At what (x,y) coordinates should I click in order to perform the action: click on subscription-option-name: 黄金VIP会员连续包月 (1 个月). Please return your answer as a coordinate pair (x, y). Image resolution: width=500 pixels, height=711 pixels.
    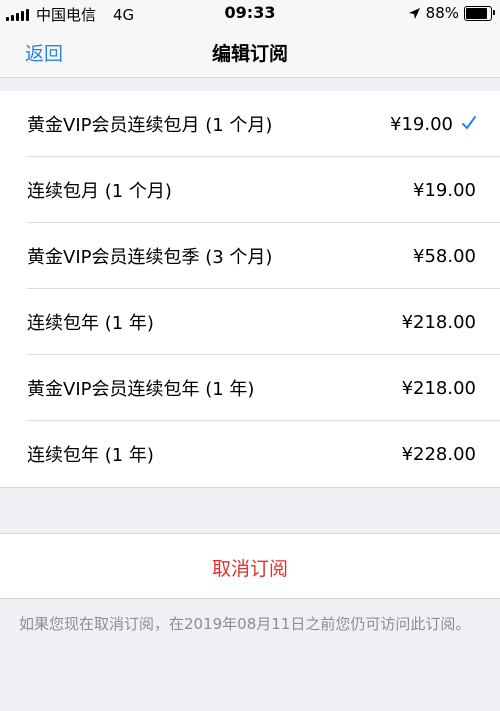
    Looking at the image, I should click on (150, 125).